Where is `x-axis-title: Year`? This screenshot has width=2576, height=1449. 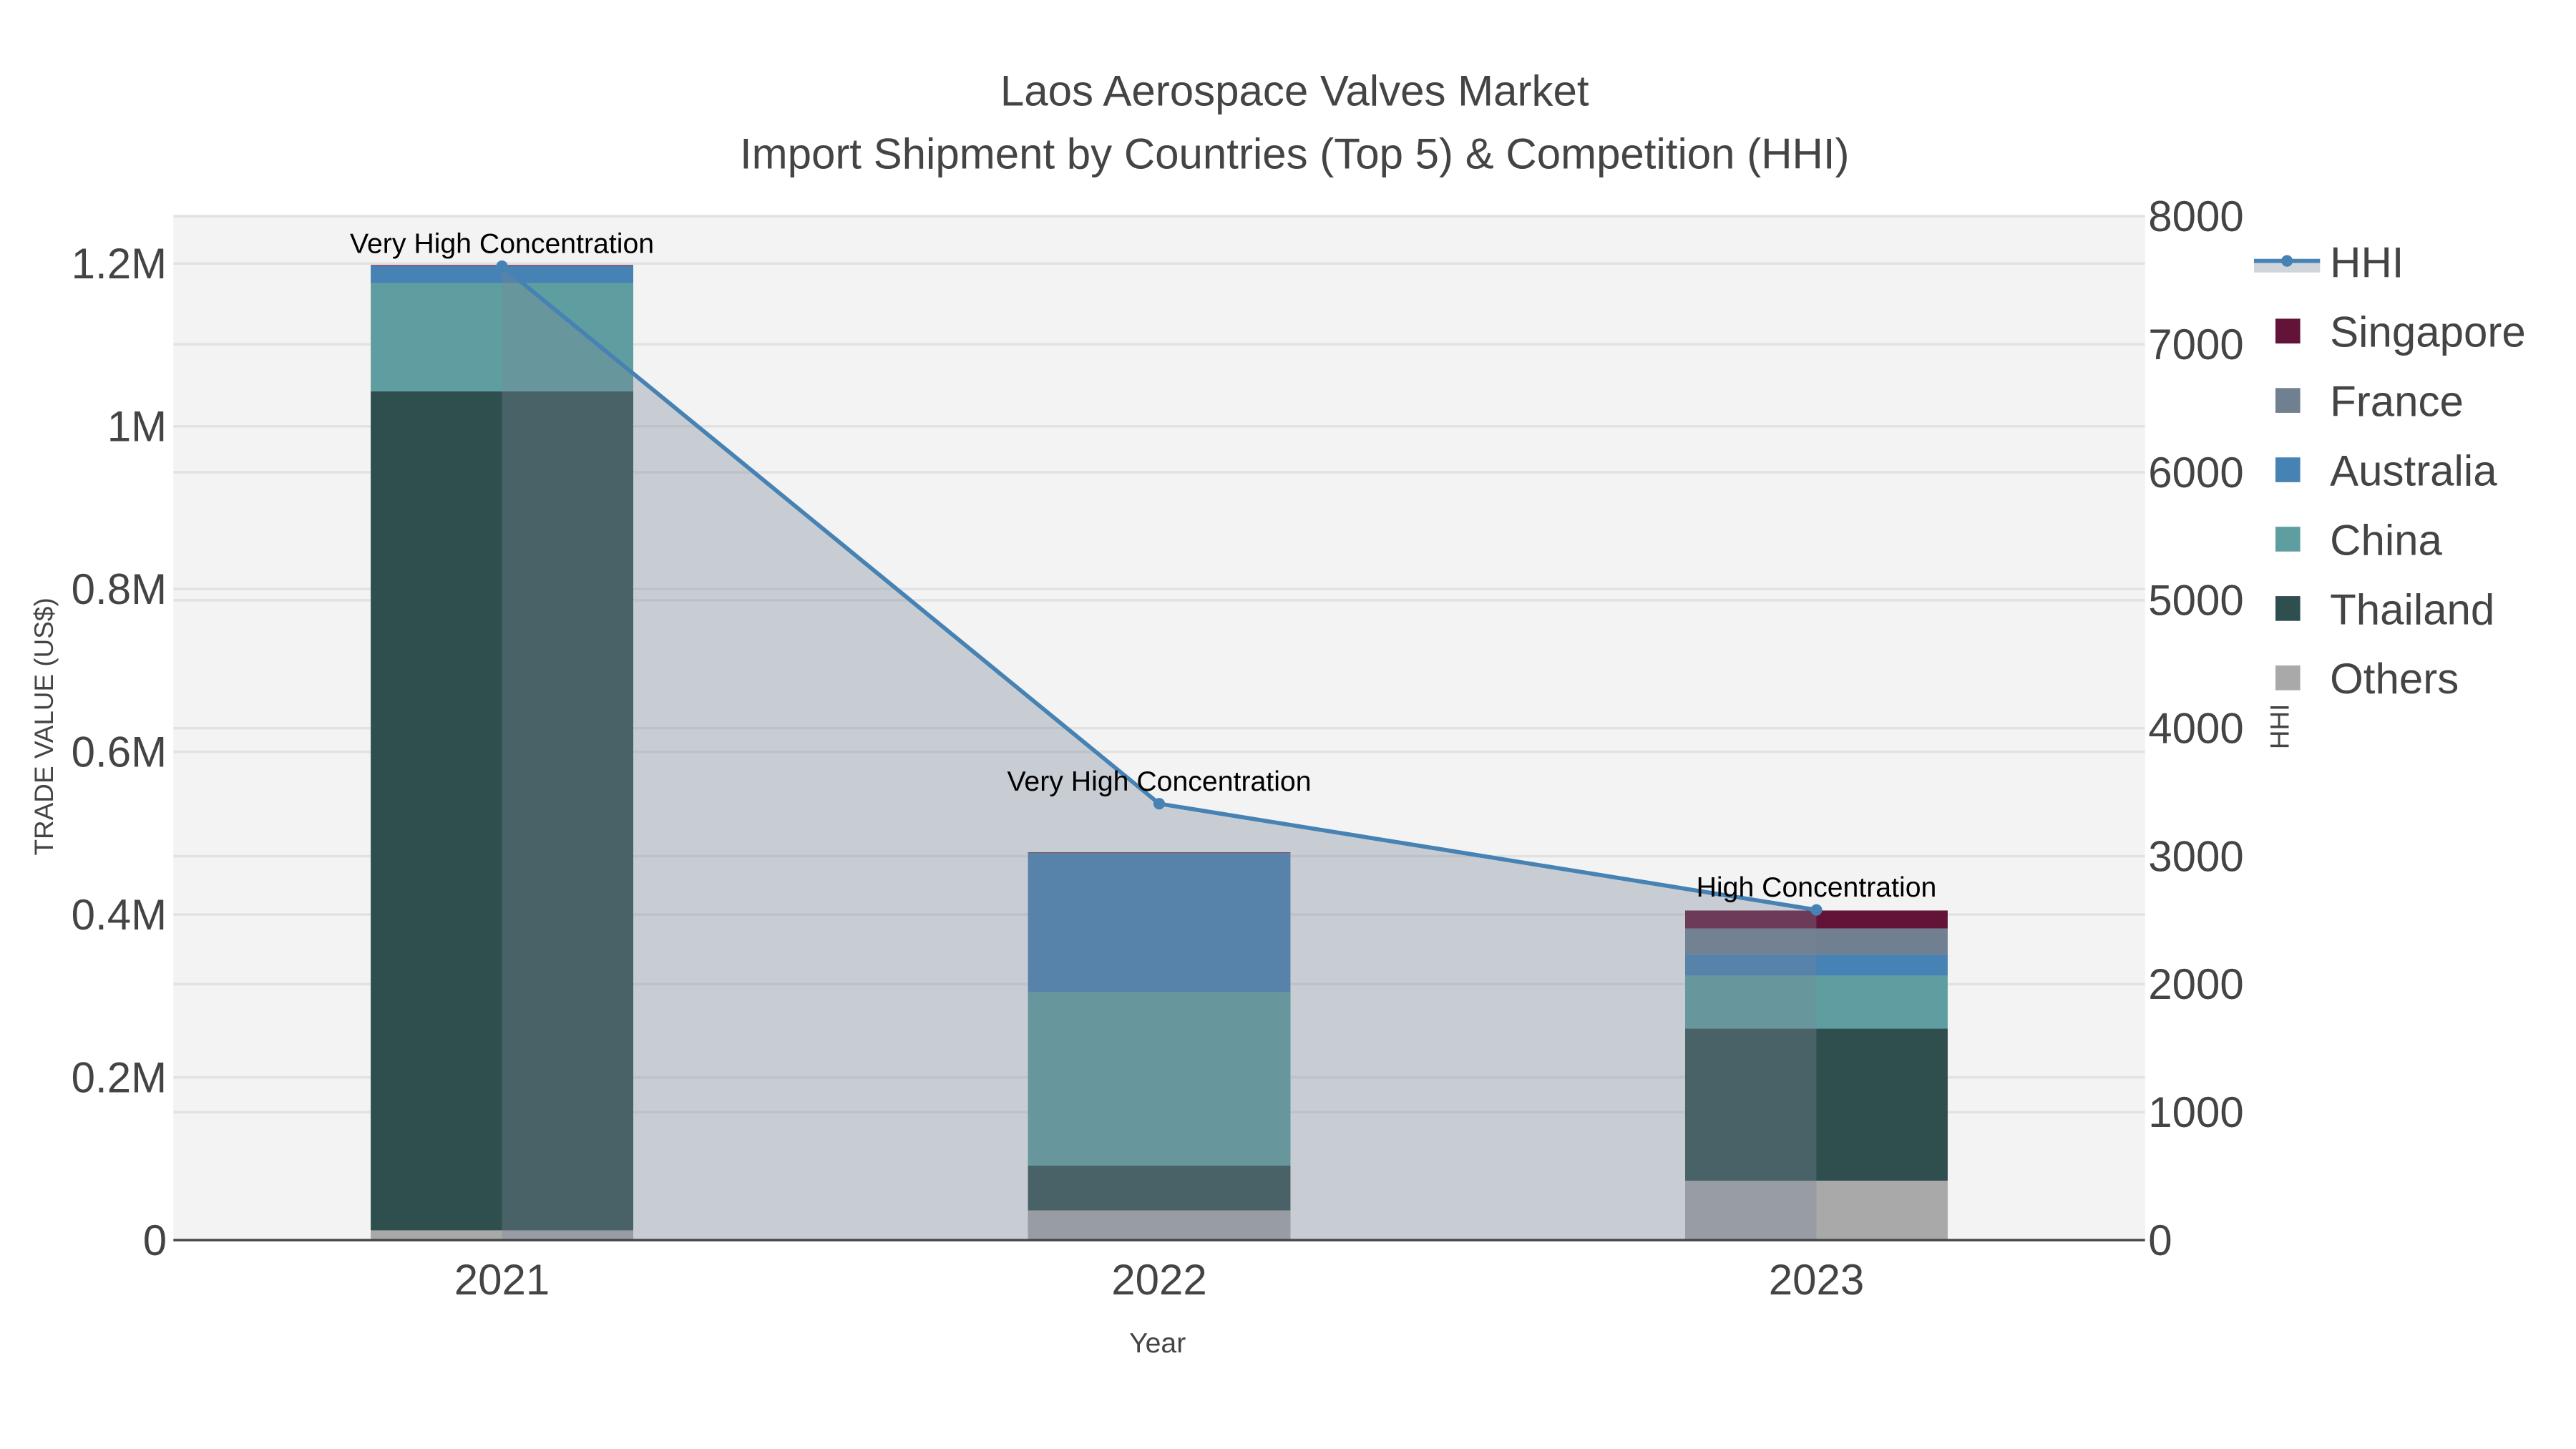
x-axis-title: Year is located at coordinates (1157, 1343).